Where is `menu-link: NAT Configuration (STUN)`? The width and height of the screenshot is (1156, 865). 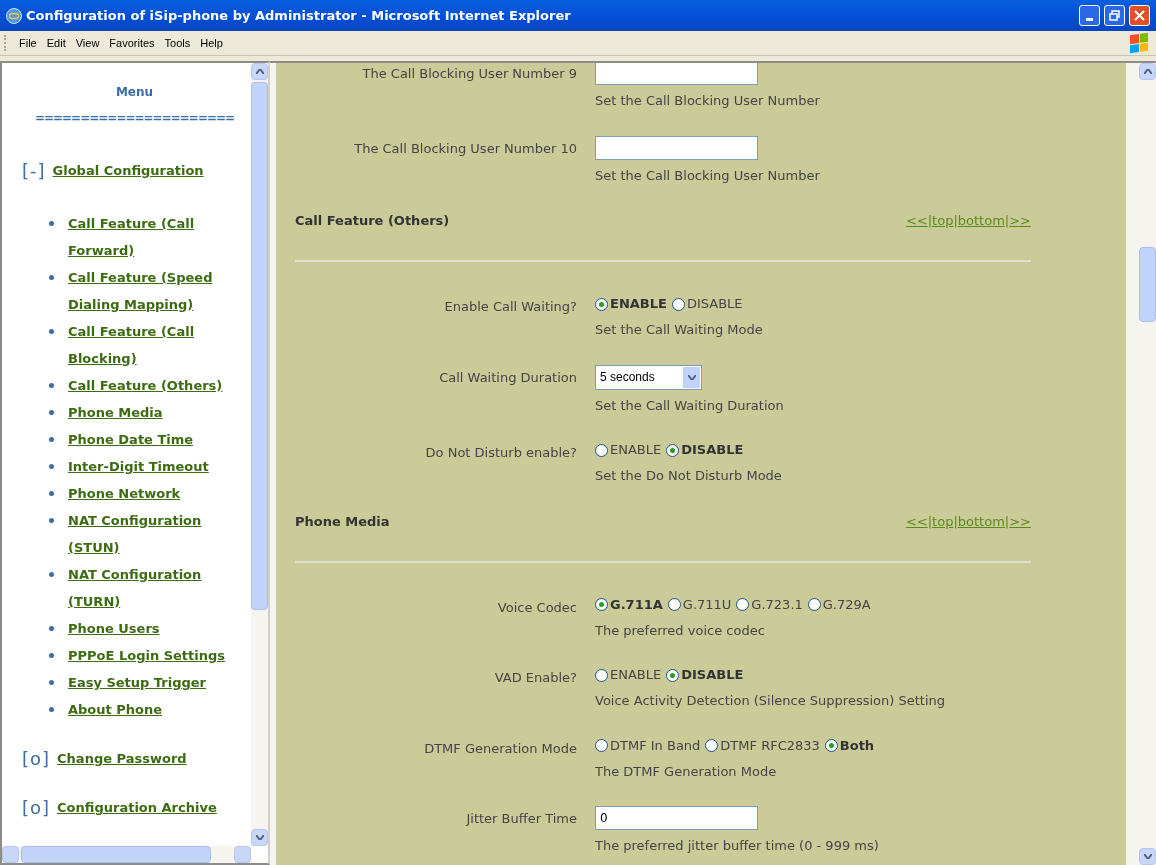 menu-link: NAT Configuration (STUN) is located at coordinates (154, 534).